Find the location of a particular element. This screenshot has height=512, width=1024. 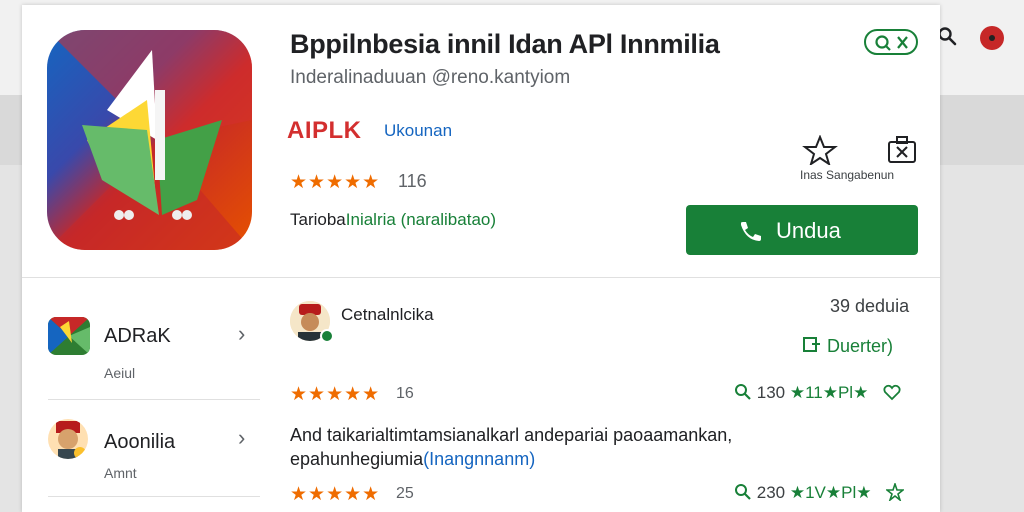

phone-icon is located at coordinates (751, 231).